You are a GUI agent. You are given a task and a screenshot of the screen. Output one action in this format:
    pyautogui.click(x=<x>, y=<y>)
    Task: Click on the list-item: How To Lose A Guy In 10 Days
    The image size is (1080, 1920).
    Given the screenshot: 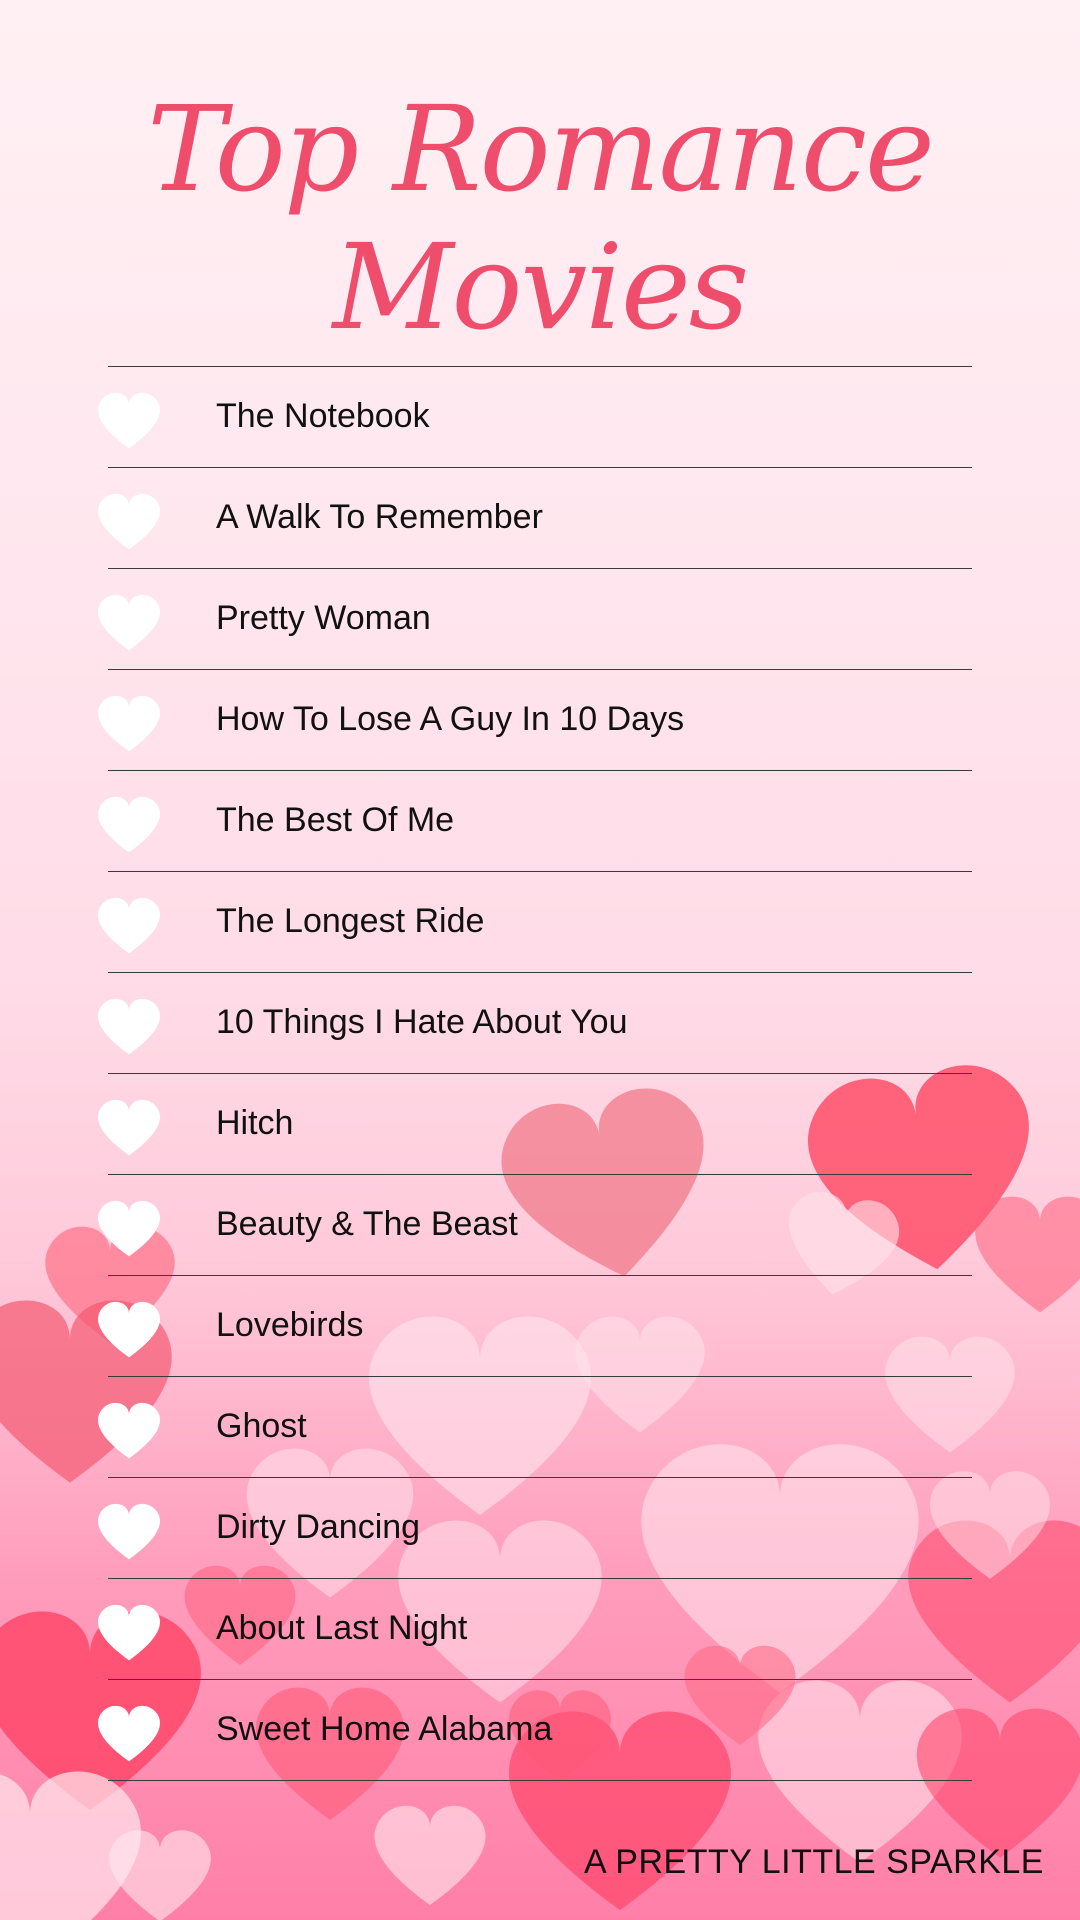 What is the action you would take?
    pyautogui.click(x=540, y=719)
    